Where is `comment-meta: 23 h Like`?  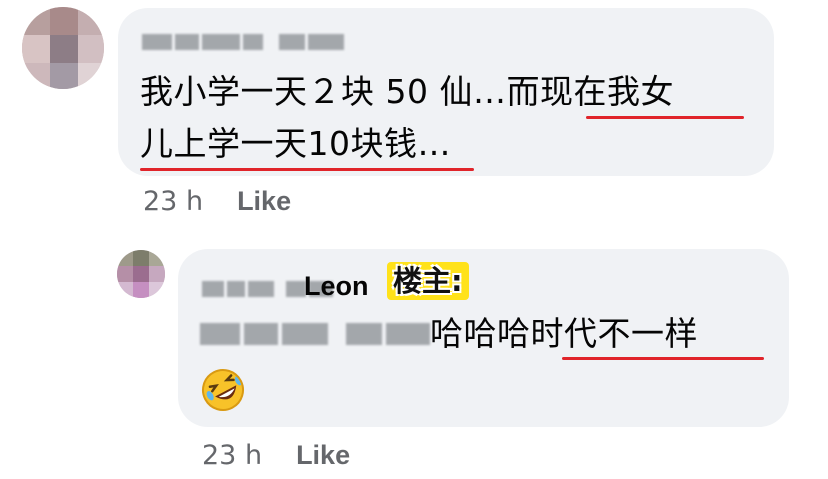
comment-meta: 23 h Like is located at coordinates (217, 201).